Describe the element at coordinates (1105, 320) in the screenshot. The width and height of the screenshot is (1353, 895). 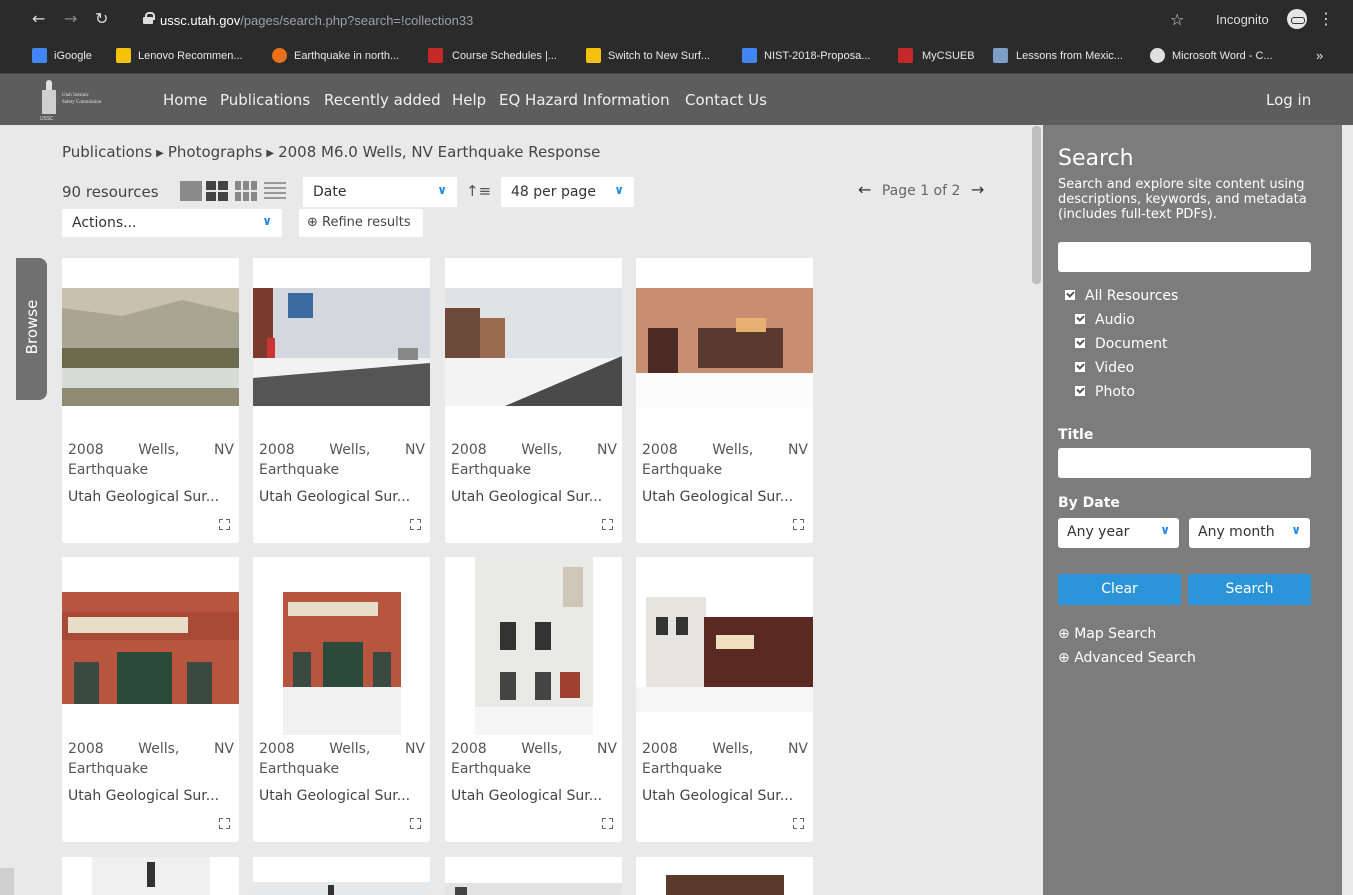
I see `checkbox-audio: Audio` at that location.